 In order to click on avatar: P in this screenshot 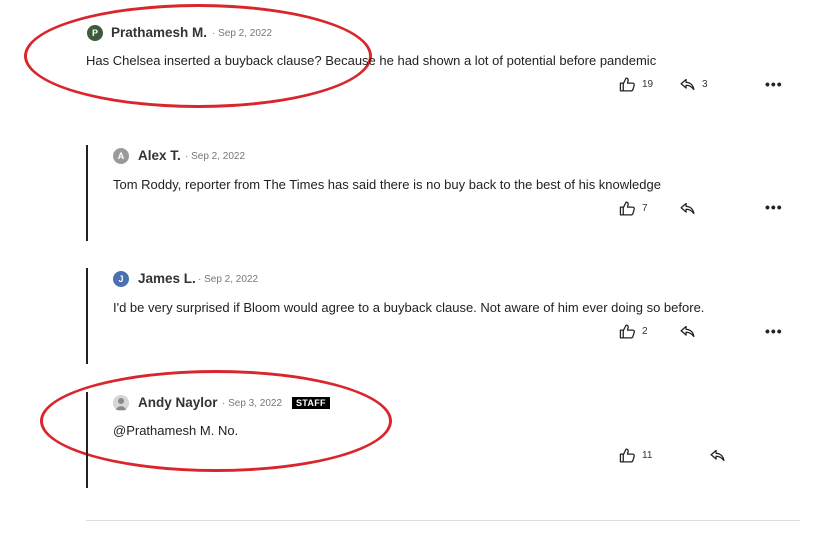, I will do `click(95, 33)`.